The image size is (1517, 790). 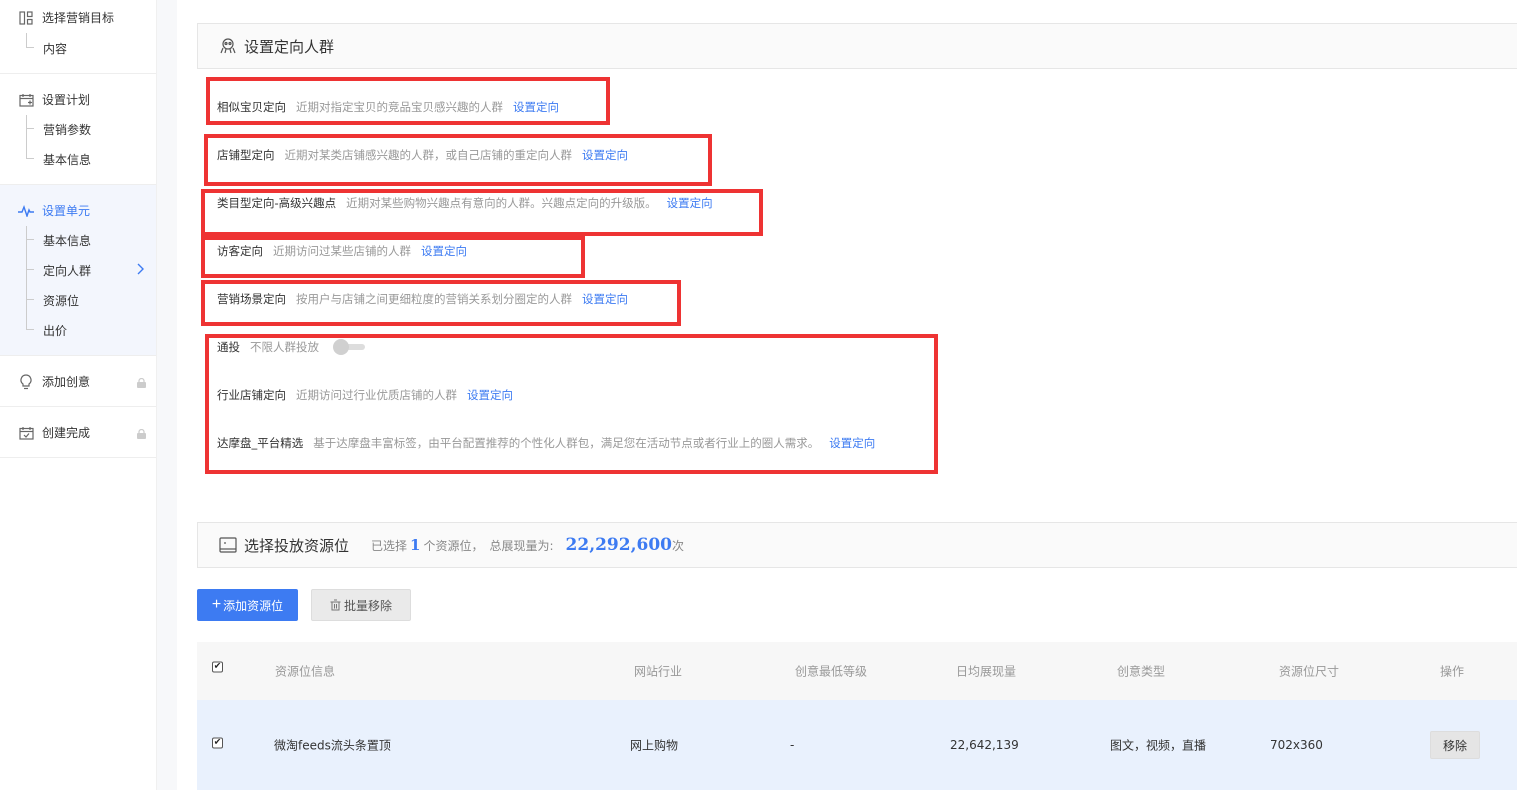 I want to click on sidebar-head-unit: 设置单元, so click(x=54, y=210).